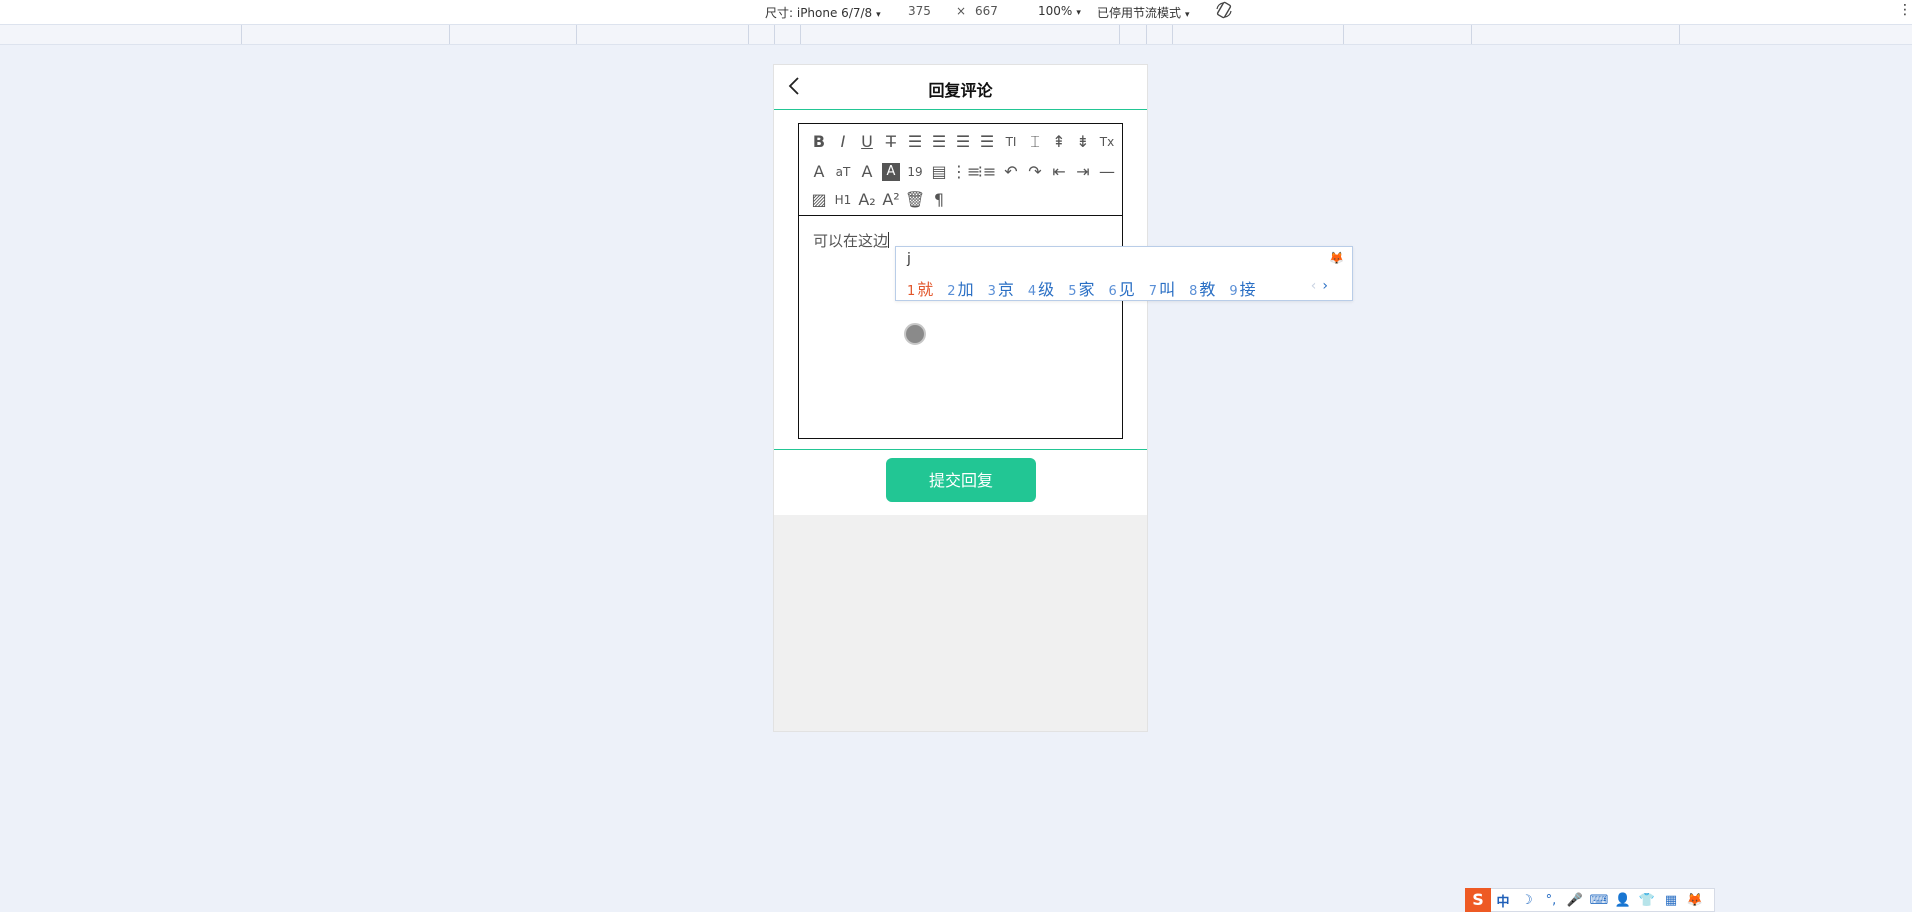 The height and width of the screenshot is (912, 1912). Describe the element at coordinates (1139, 13) in the screenshot. I see `throttle-label: 已停用节流模式` at that location.